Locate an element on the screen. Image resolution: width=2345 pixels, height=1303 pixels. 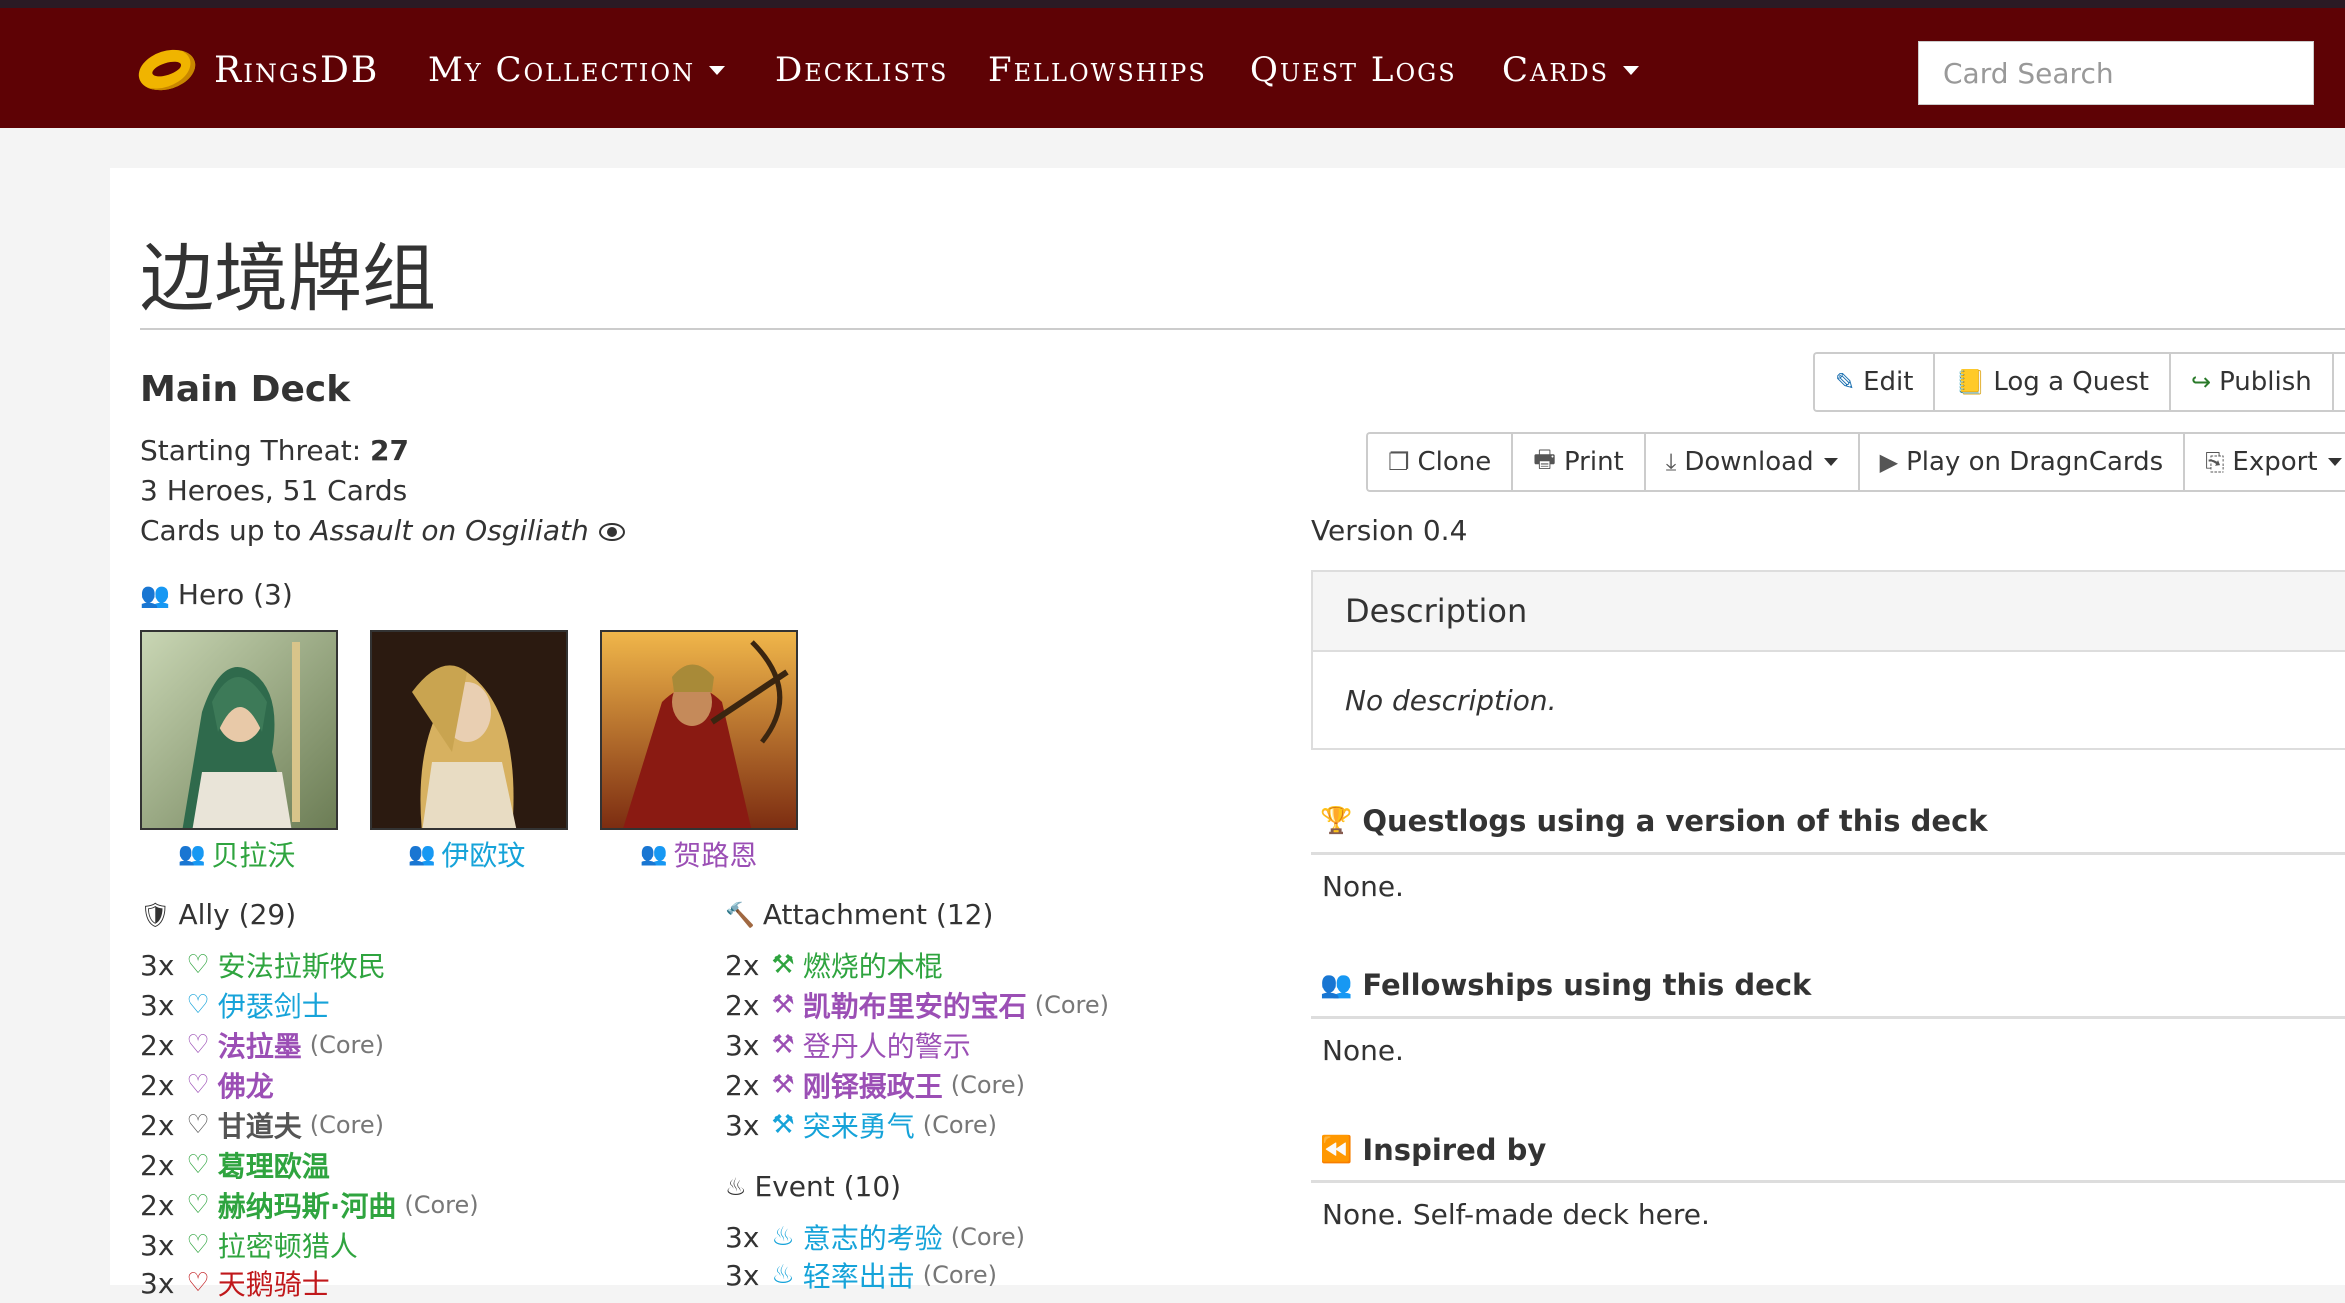
nav-quest-logs: Quest Logs is located at coordinates (1353, 70).